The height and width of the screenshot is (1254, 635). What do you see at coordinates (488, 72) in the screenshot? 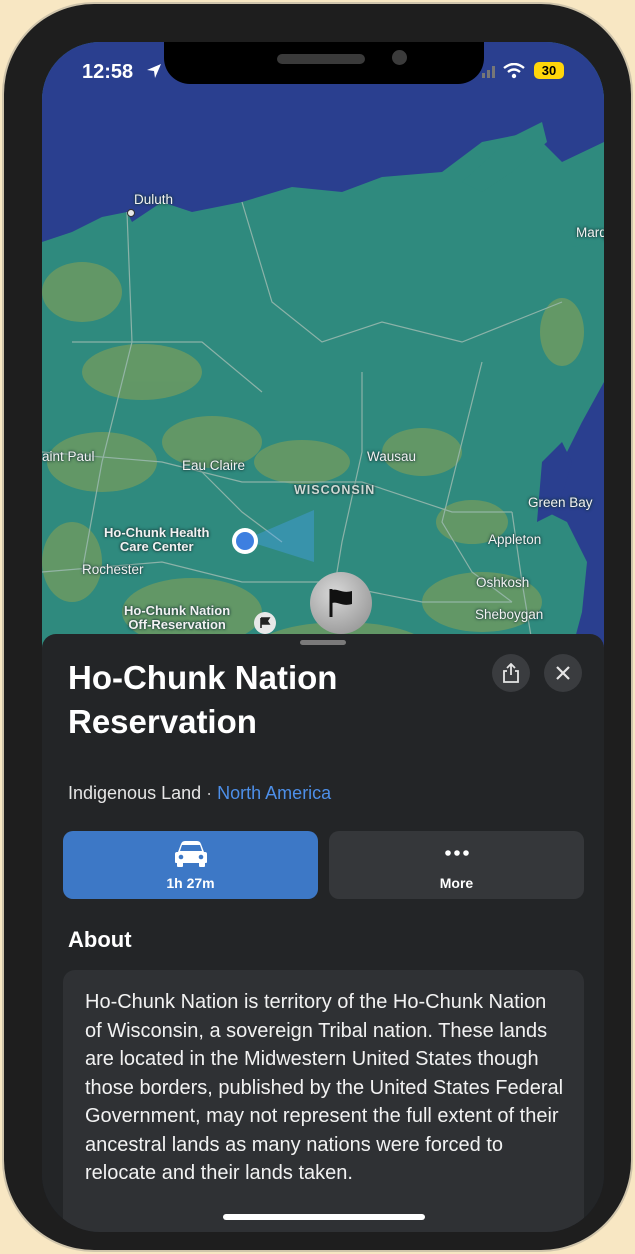
I see `signal-icon` at bounding box center [488, 72].